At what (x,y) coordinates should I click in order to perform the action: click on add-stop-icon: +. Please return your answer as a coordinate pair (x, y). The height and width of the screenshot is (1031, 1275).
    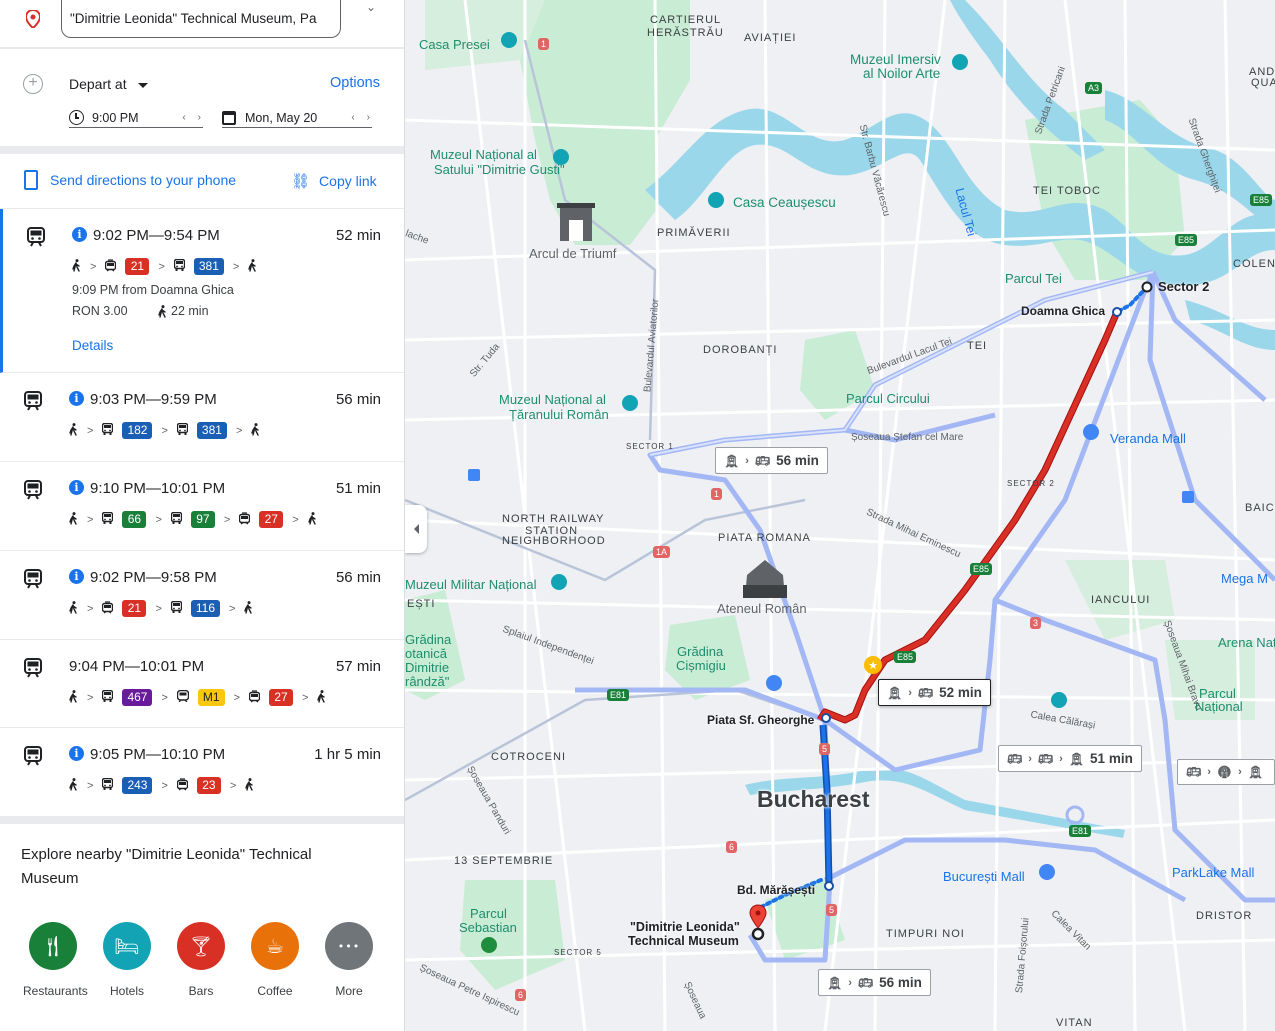
    Looking at the image, I should click on (33, 84).